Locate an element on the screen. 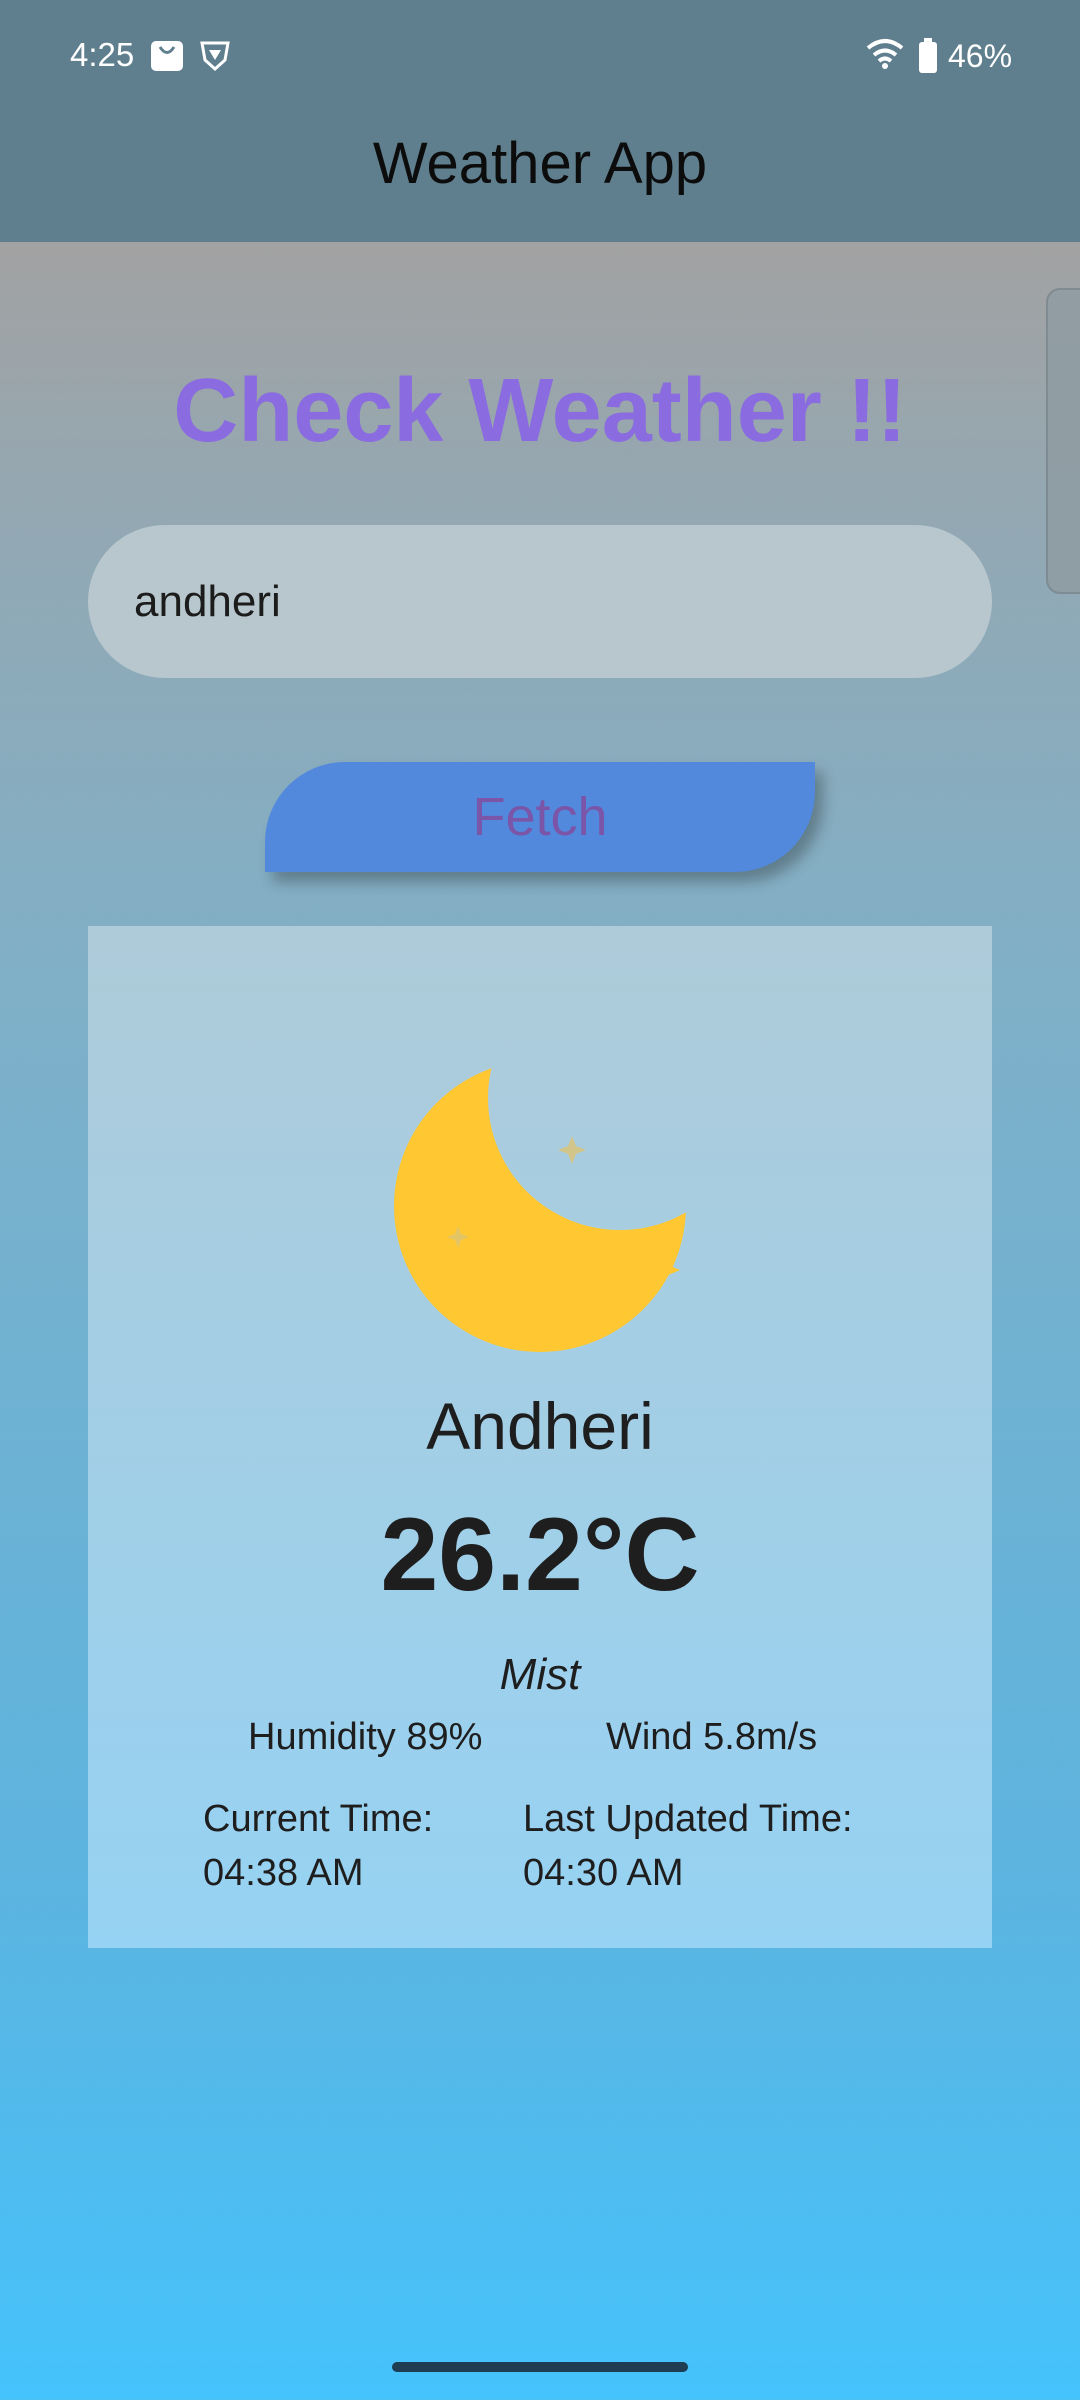  app-title: Weather App is located at coordinates (540, 163).